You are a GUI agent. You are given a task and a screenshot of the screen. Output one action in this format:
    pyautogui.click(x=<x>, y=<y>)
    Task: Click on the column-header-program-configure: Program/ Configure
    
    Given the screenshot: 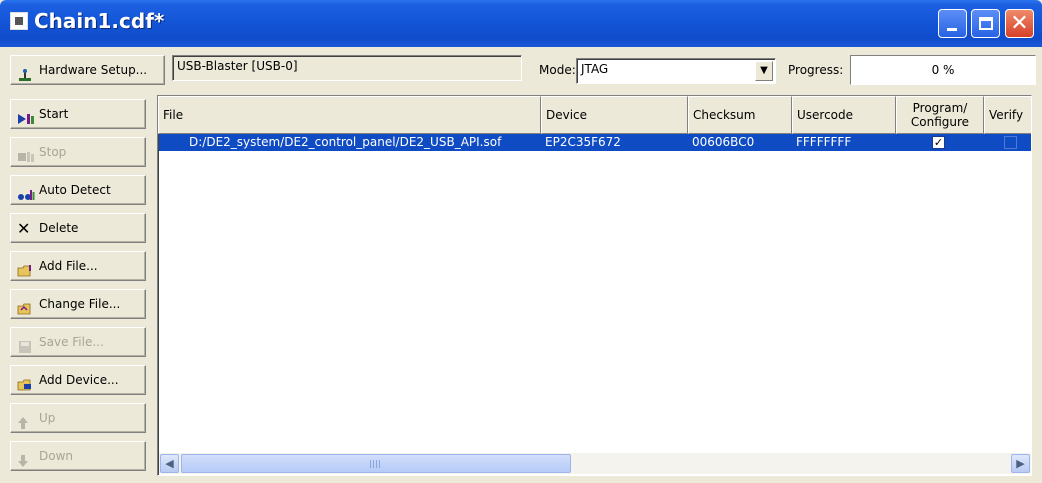 What is the action you would take?
    pyautogui.click(x=940, y=115)
    